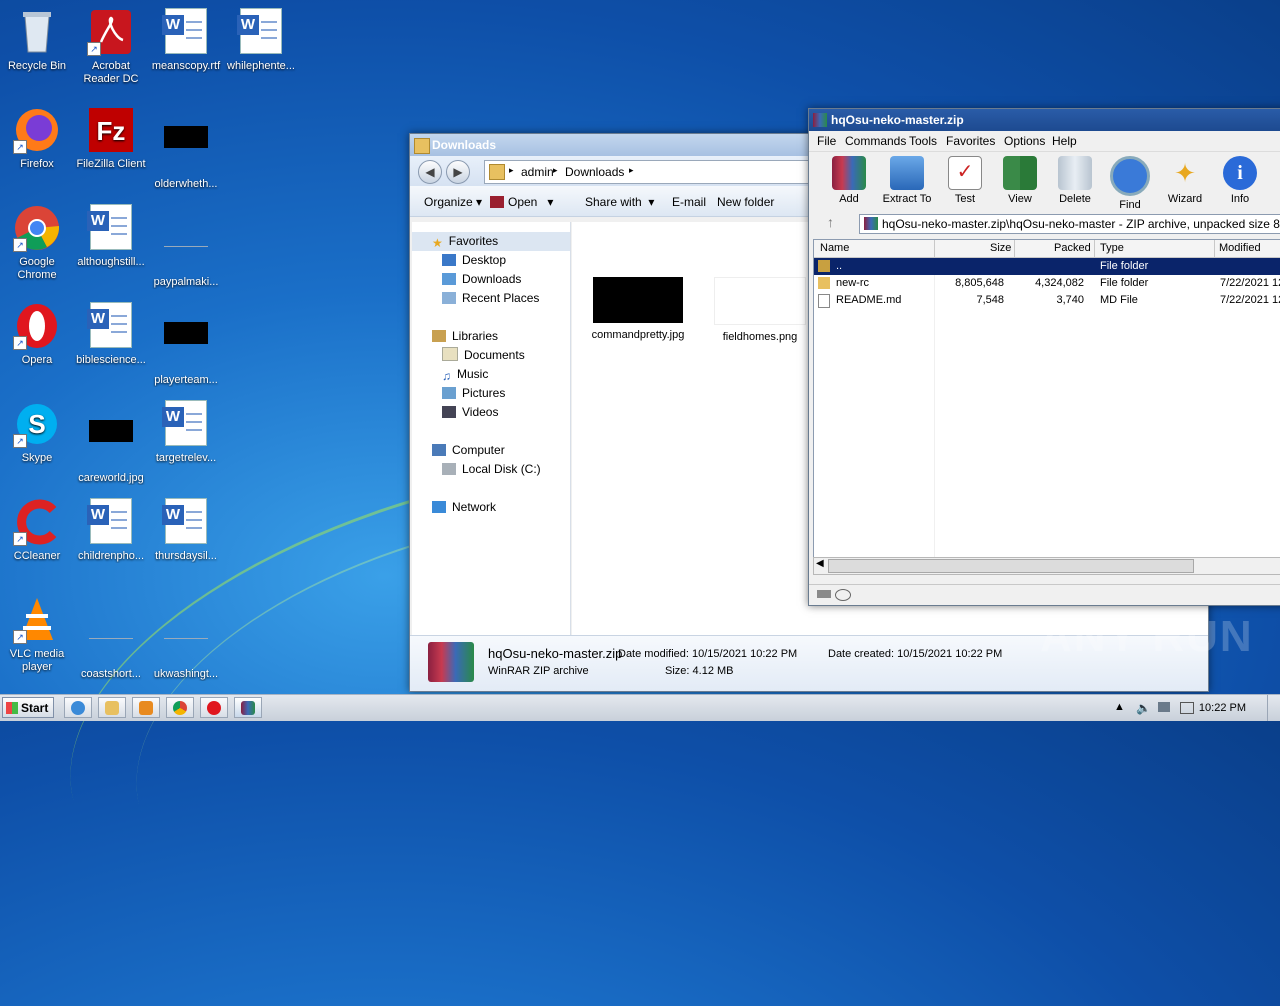  I want to click on trash-icon, so click(1075, 173).